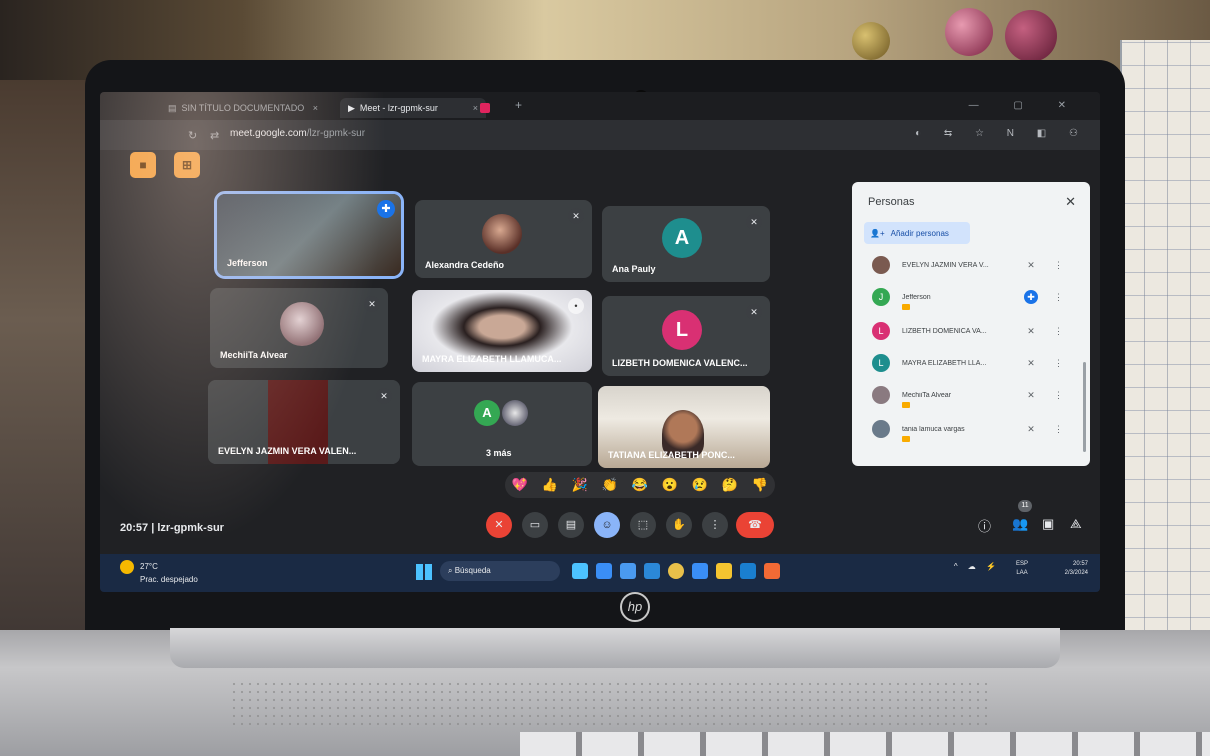 The width and height of the screenshot is (1210, 756). What do you see at coordinates (676, 571) in the screenshot?
I see `chrome-icon` at bounding box center [676, 571].